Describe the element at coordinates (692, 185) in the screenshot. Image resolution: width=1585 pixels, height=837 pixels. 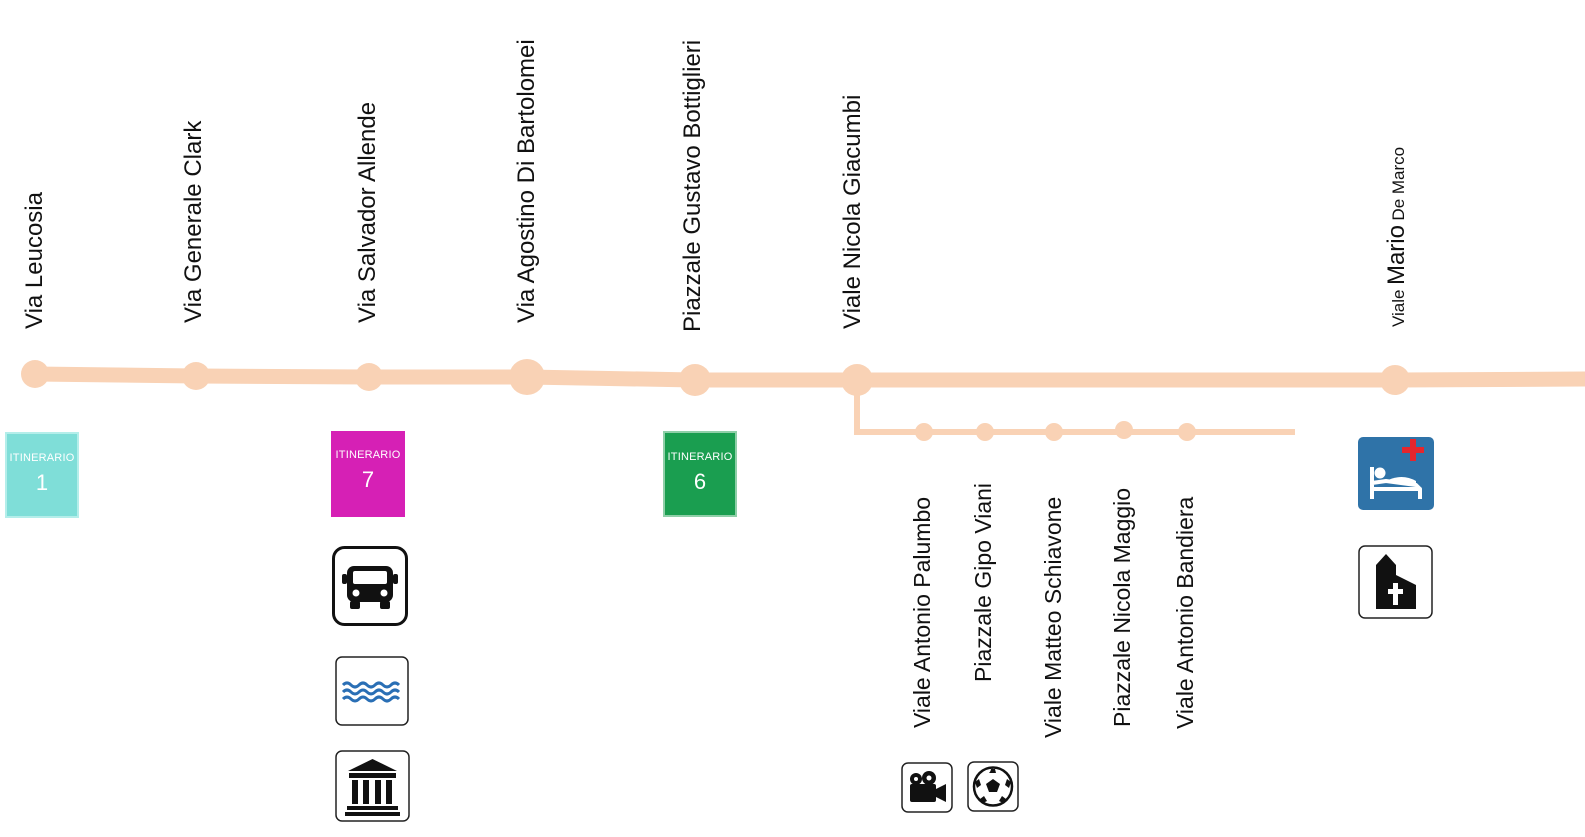
I see `stop-label-piazzale-gustavo-bottiglieri: Piazzale Gustavo Bottiglieri` at that location.